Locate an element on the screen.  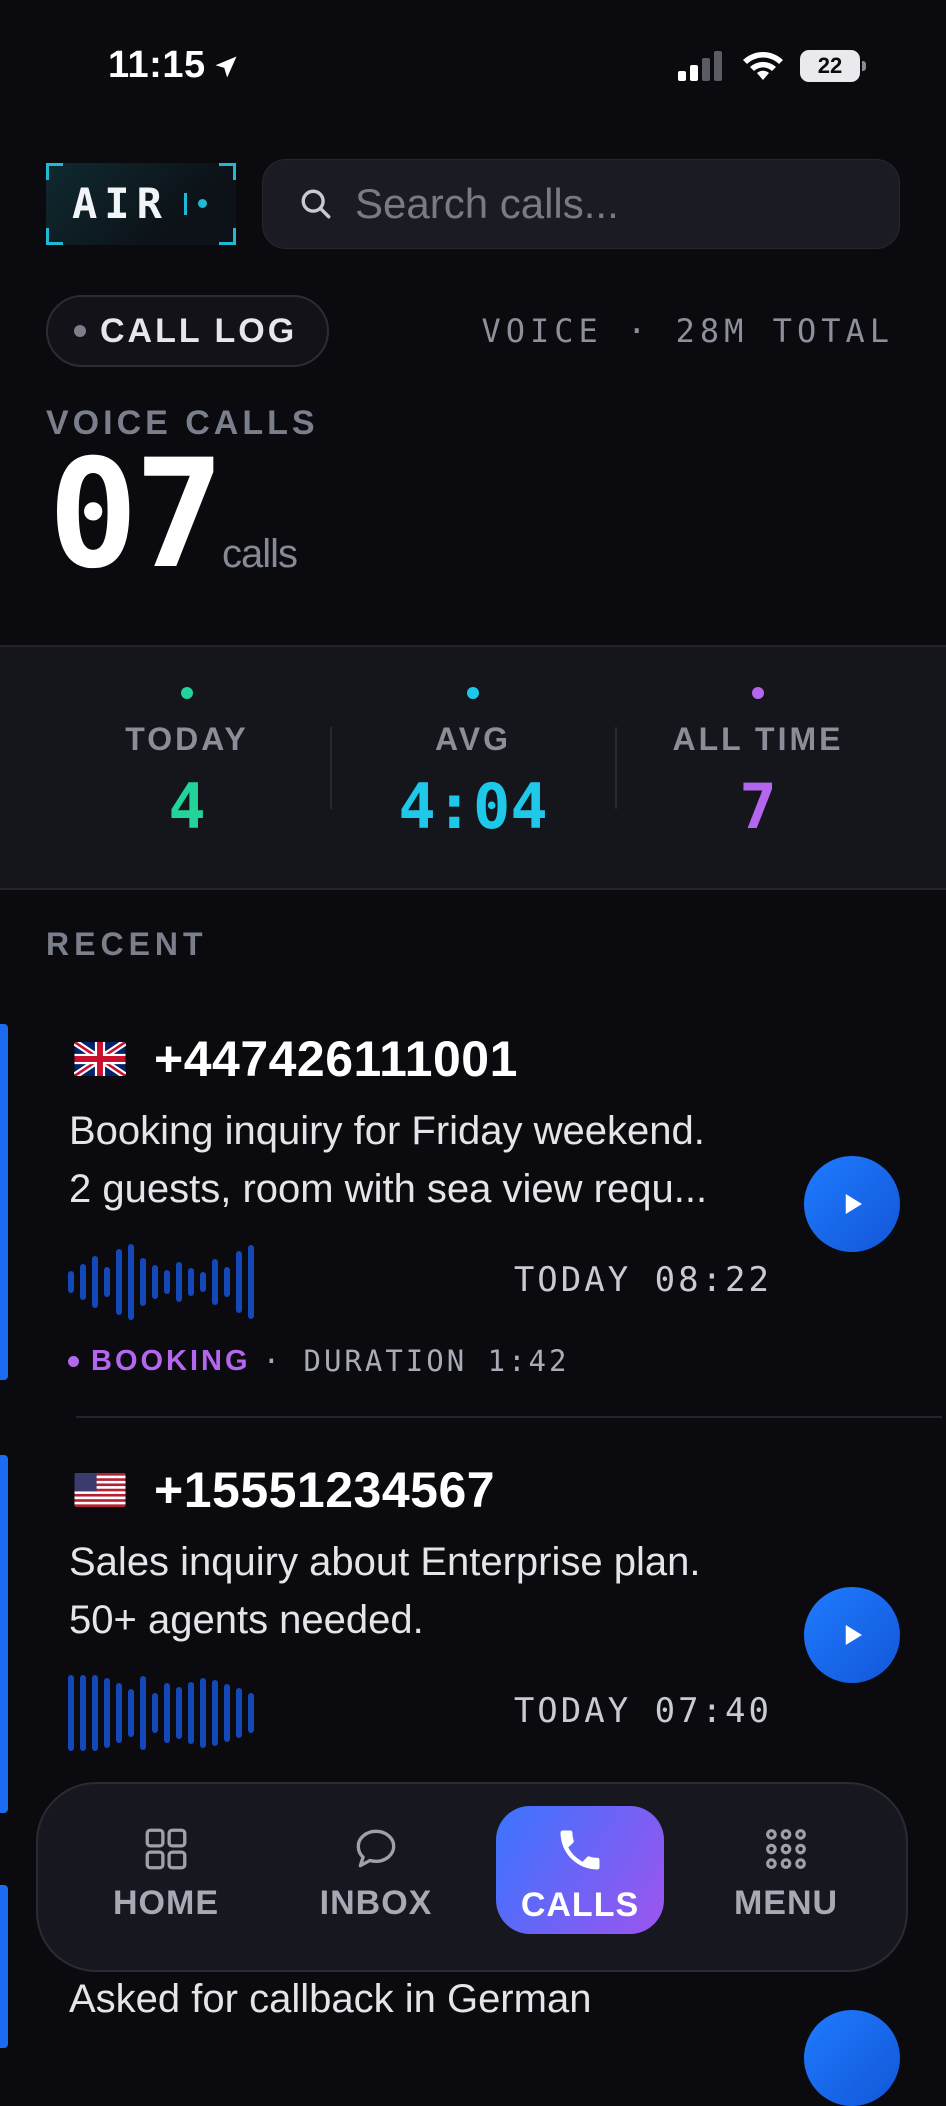
app-logo: AIR is located at coordinates (141, 204).